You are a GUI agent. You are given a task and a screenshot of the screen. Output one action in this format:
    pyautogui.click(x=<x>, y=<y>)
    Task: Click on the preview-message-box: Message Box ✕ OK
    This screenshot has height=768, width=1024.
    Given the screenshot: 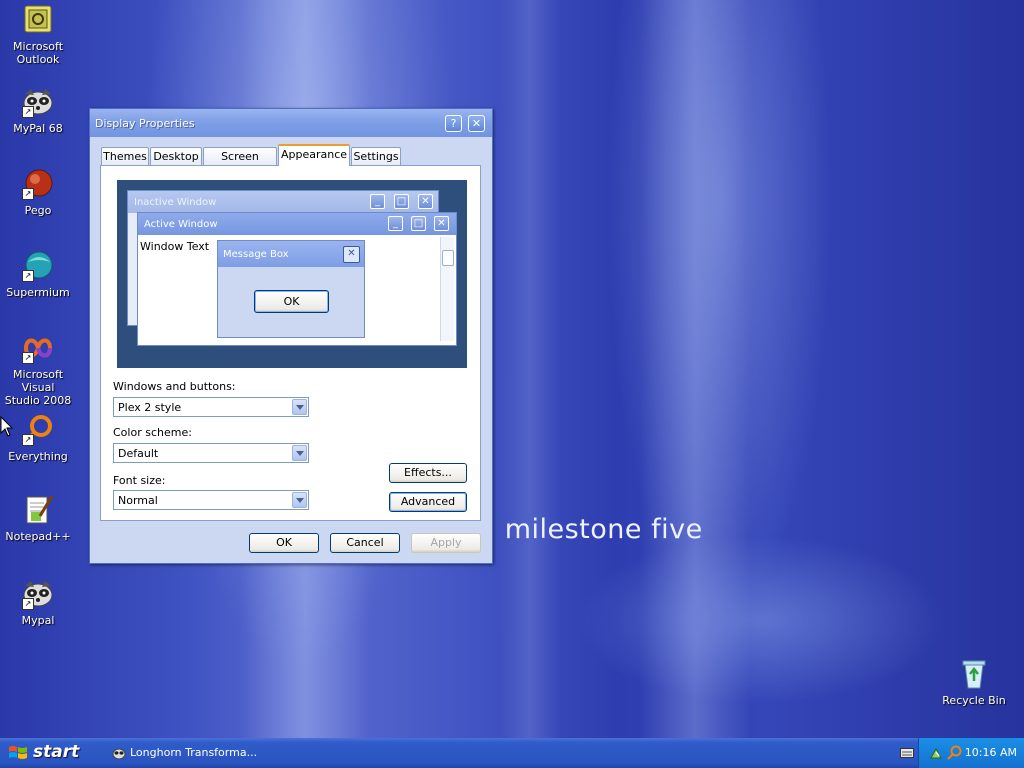 What is the action you would take?
    pyautogui.click(x=291, y=289)
    